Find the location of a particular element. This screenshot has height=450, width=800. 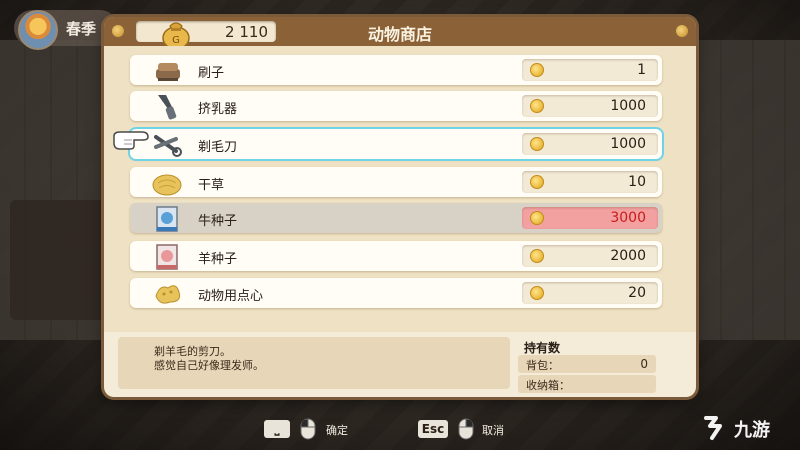

item-name: 干草 is located at coordinates (211, 185).